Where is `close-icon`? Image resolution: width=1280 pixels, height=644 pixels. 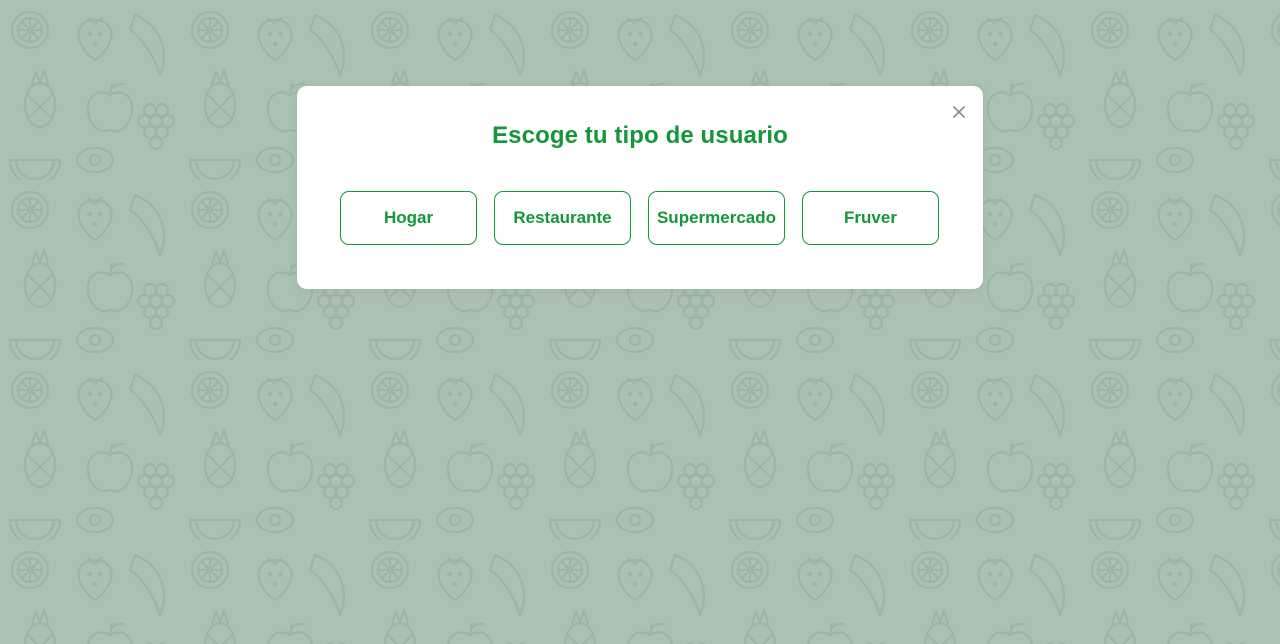 close-icon is located at coordinates (959, 112).